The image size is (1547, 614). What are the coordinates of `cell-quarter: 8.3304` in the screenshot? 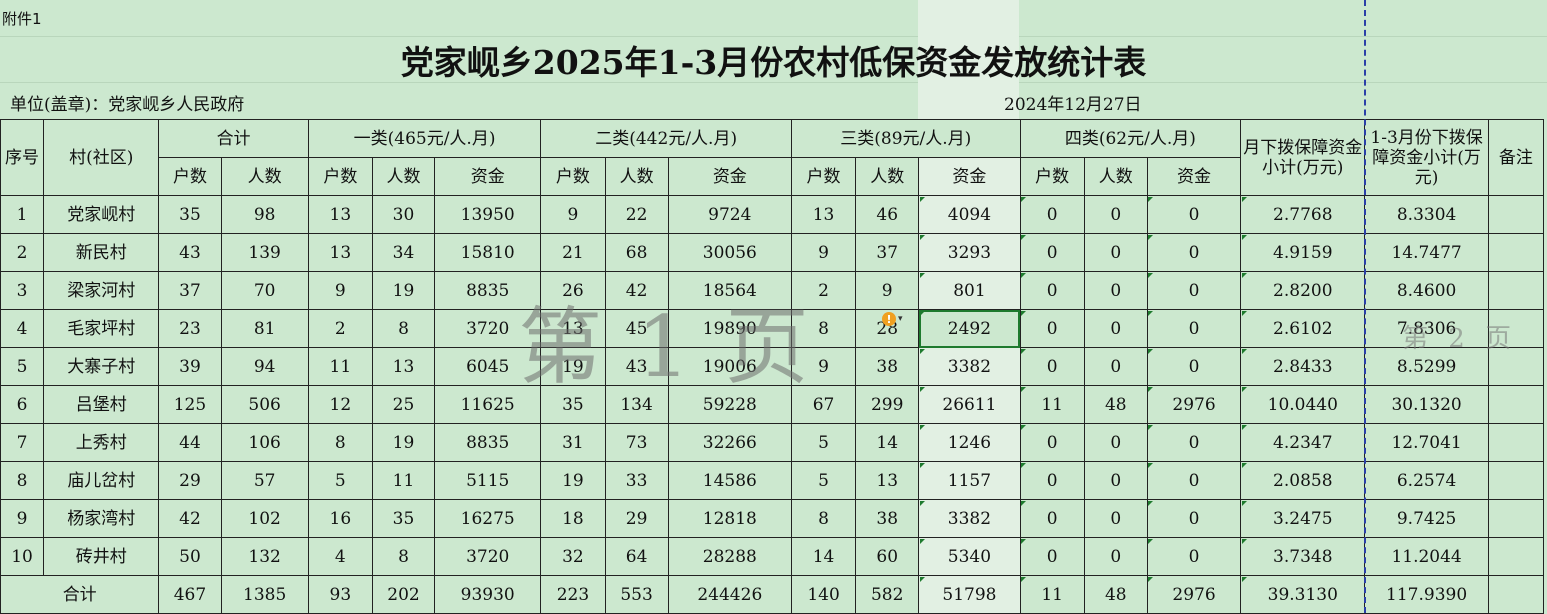 It's located at (1426, 214).